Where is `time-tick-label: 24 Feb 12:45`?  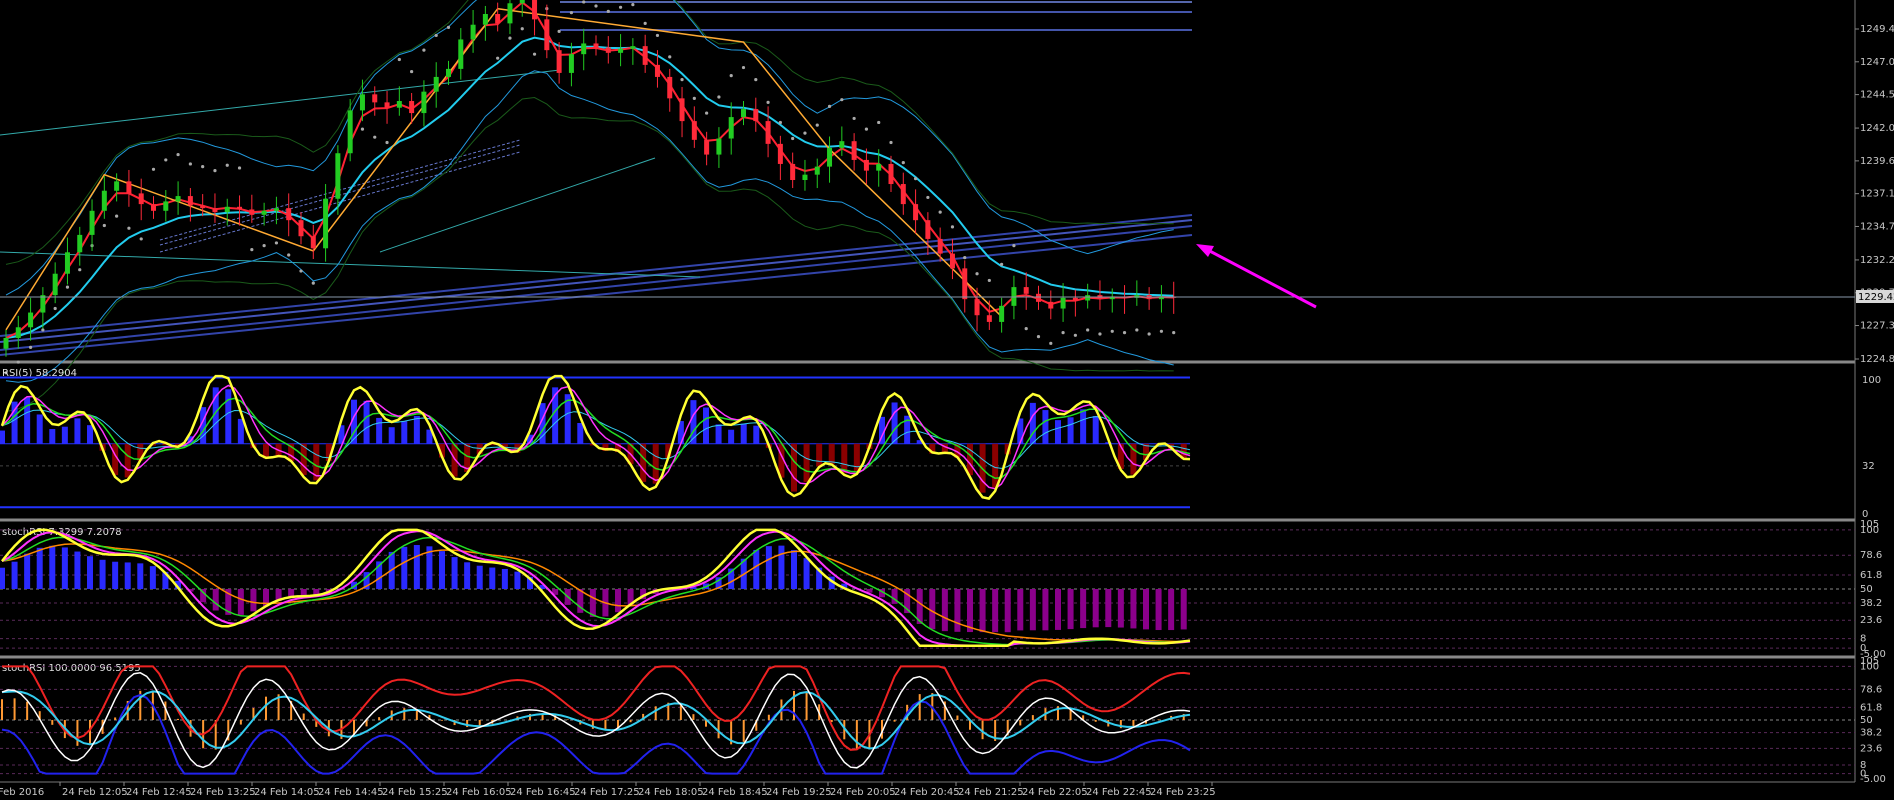 time-tick-label: 24 Feb 12:45 is located at coordinates (159, 792).